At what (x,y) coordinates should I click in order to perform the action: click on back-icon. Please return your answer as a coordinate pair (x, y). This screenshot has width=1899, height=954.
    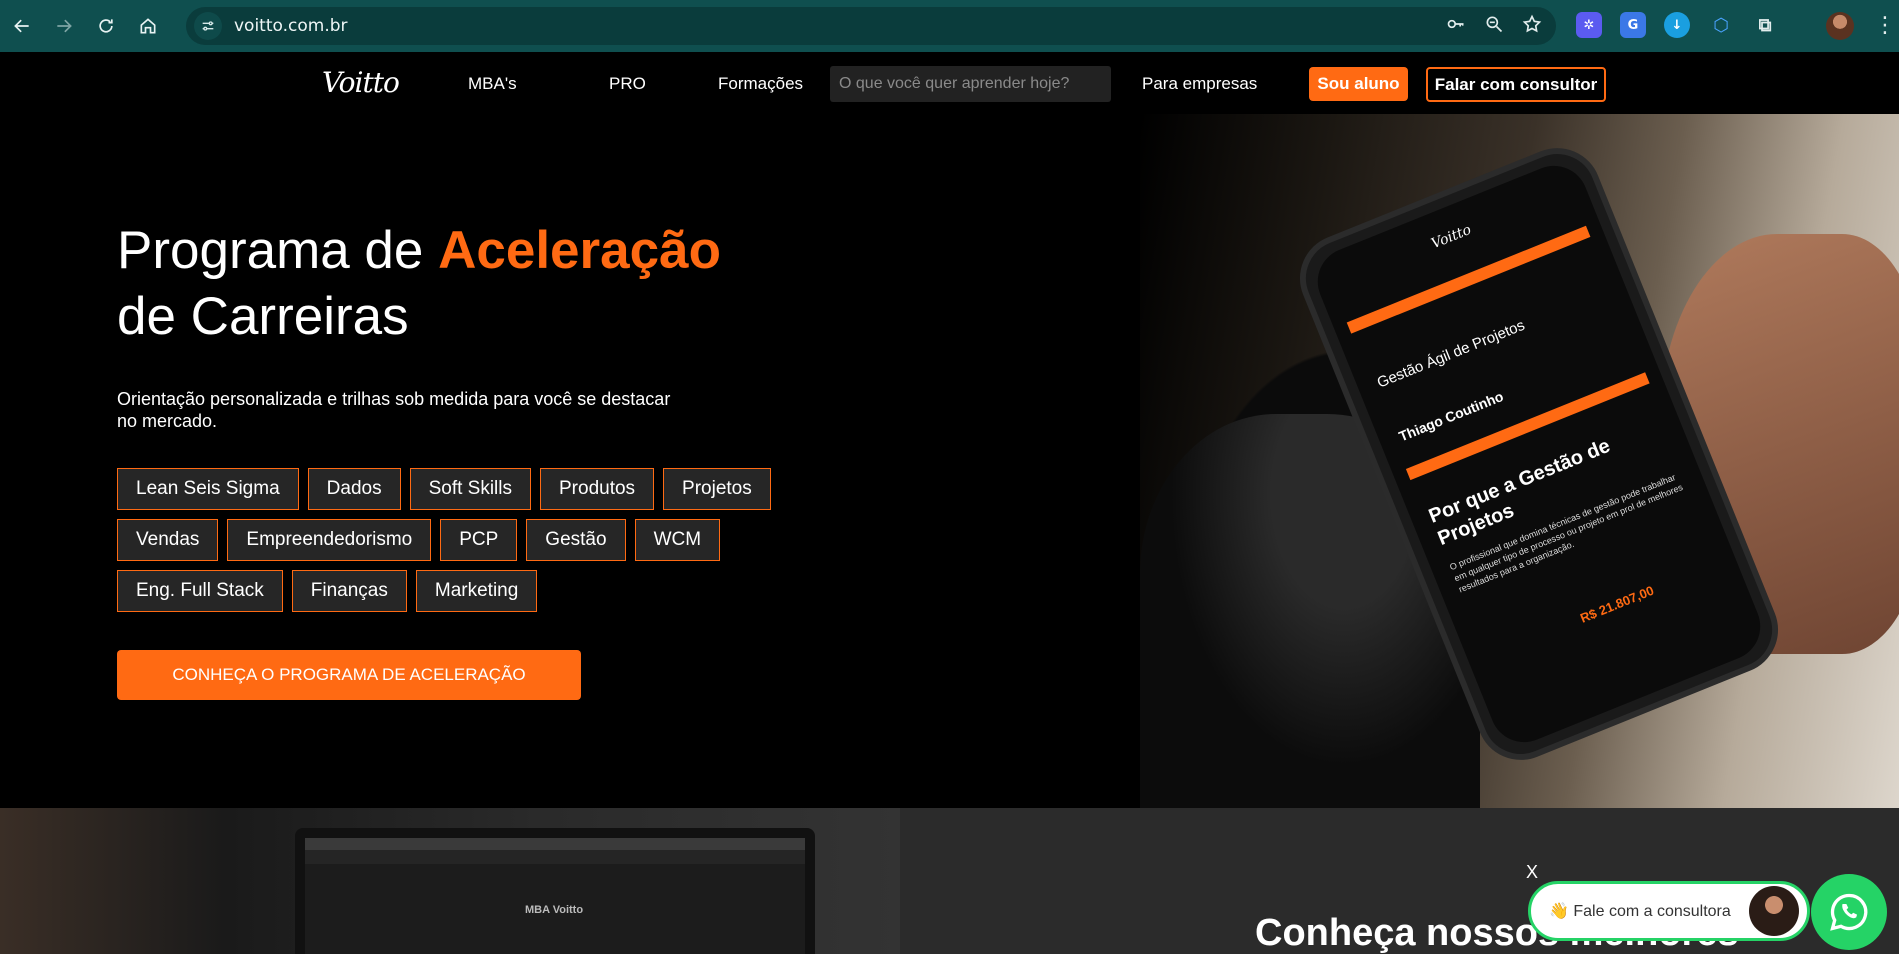
    Looking at the image, I should click on (22, 26).